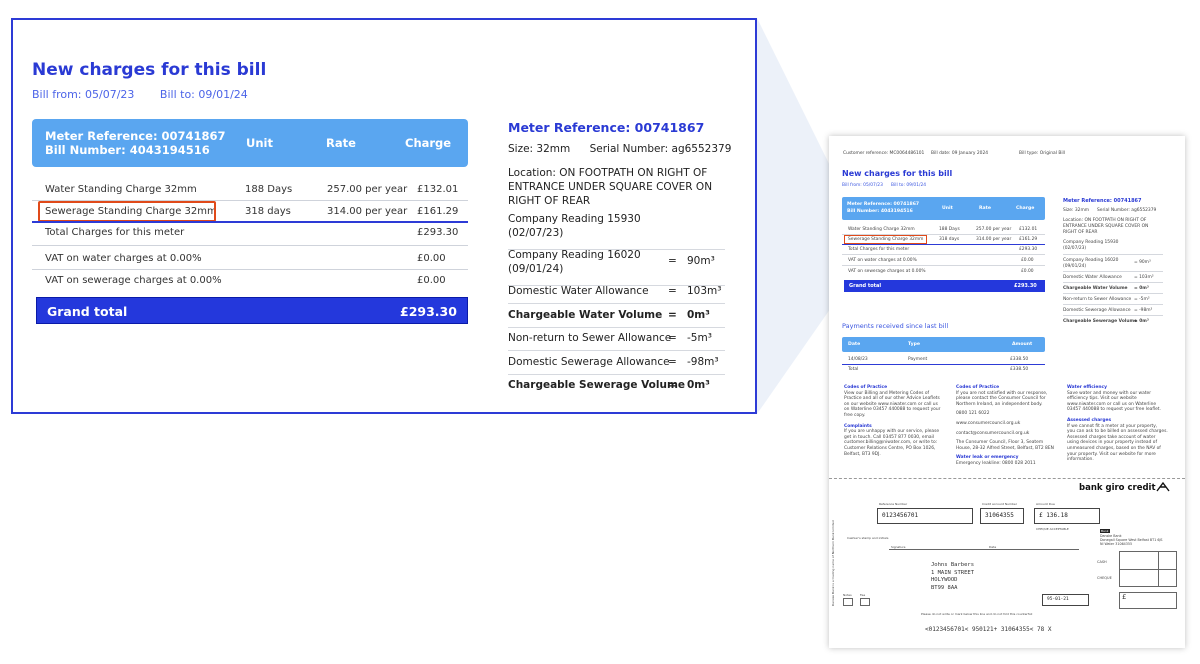 This screenshot has height=664, width=1200. Describe the element at coordinates (250, 283) in the screenshot. I see `vat-sewerage-row: VAT on sewerage charges at 0.00% £0.00` at that location.